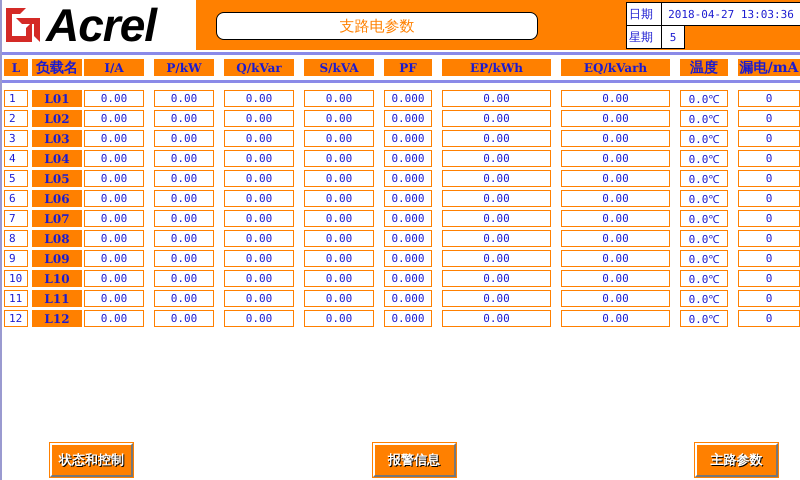  I want to click on page-title: 支路电参数, so click(377, 26).